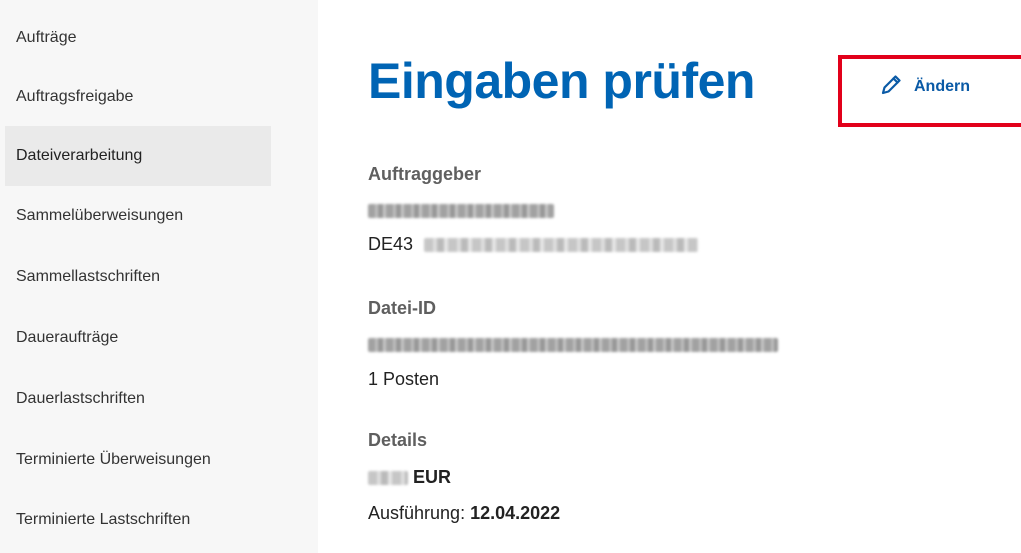 This screenshot has width=1021, height=553. I want to click on sidebar-item-label: Terminierte Überweisungen, so click(113, 459).